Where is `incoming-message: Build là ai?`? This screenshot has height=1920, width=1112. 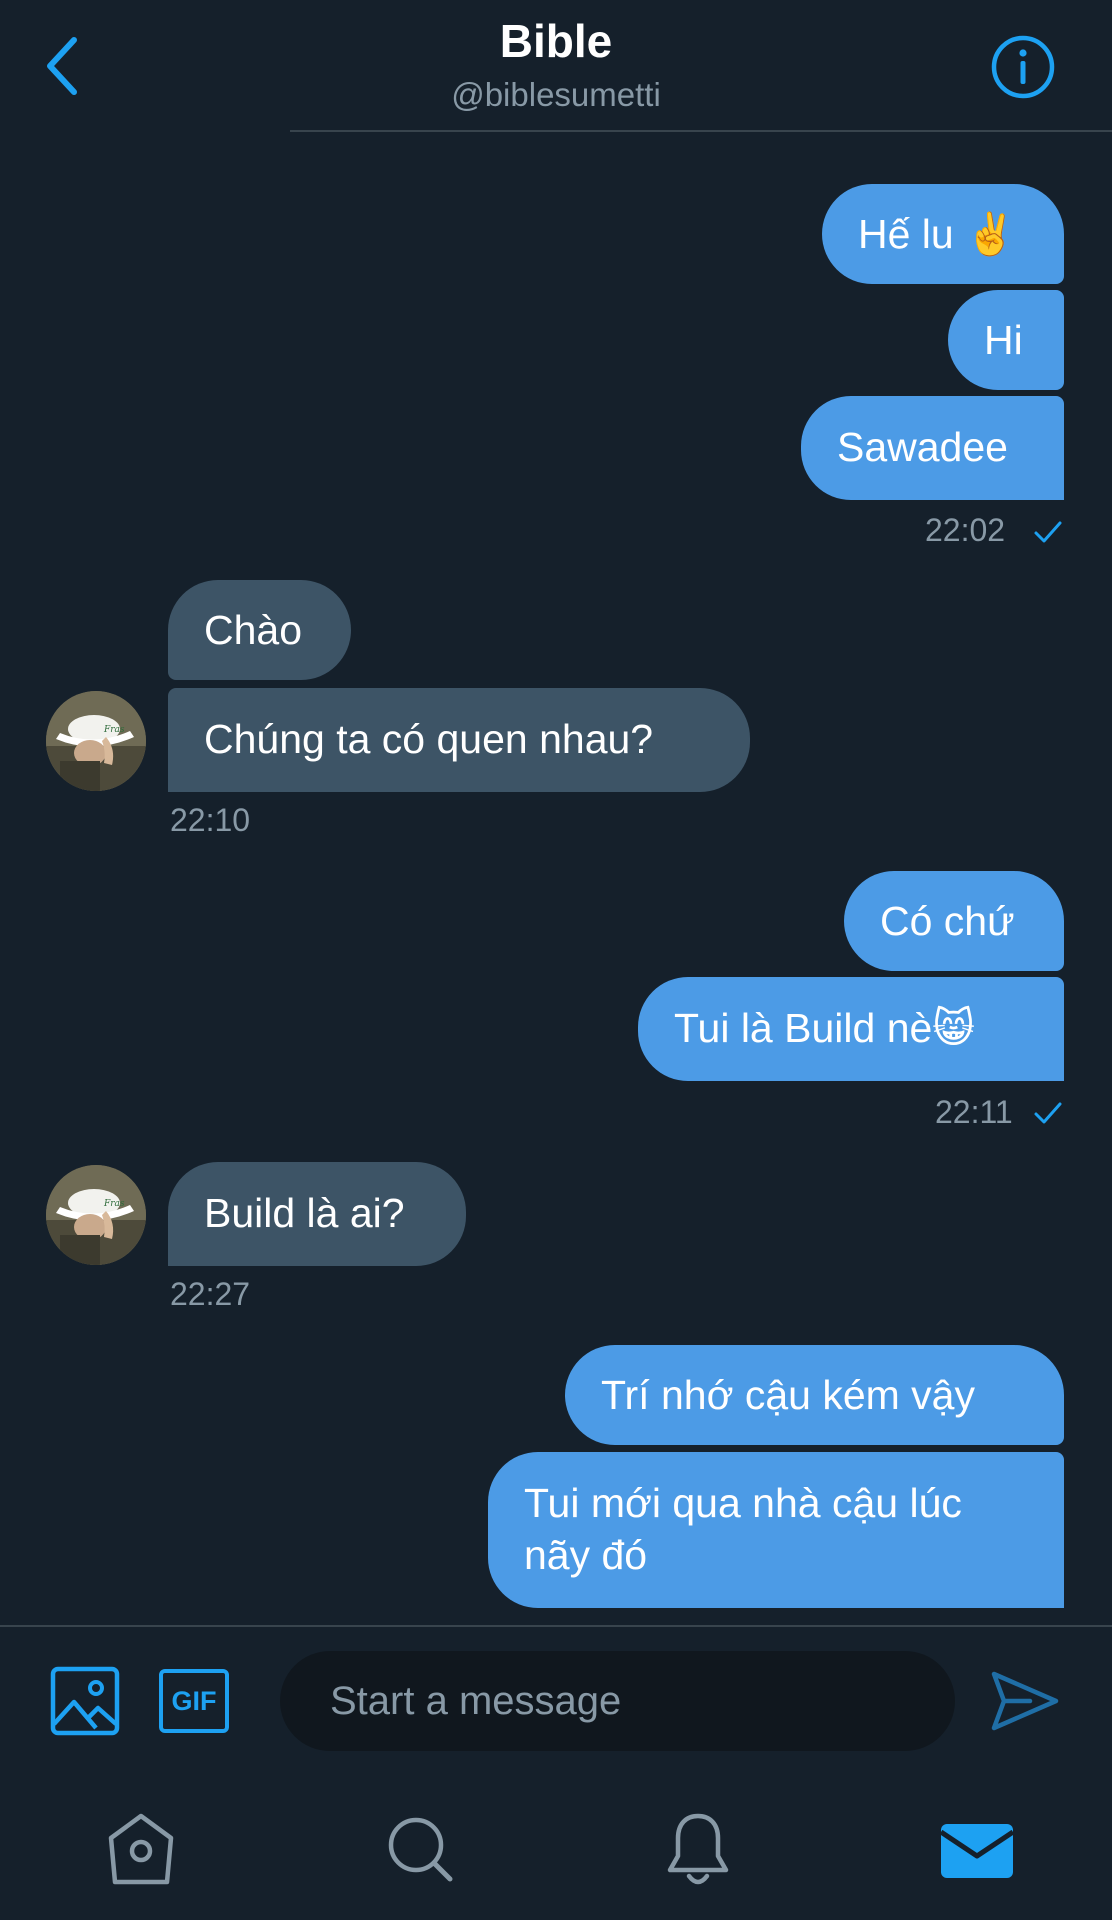
incoming-message: Build là ai? is located at coordinates (317, 1214).